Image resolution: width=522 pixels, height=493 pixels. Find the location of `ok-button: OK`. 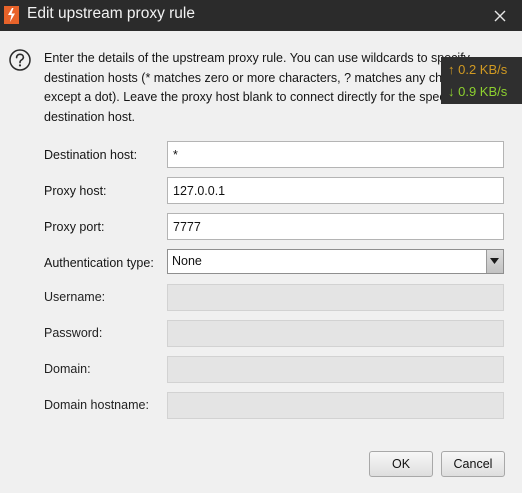

ok-button: OK is located at coordinates (401, 464).